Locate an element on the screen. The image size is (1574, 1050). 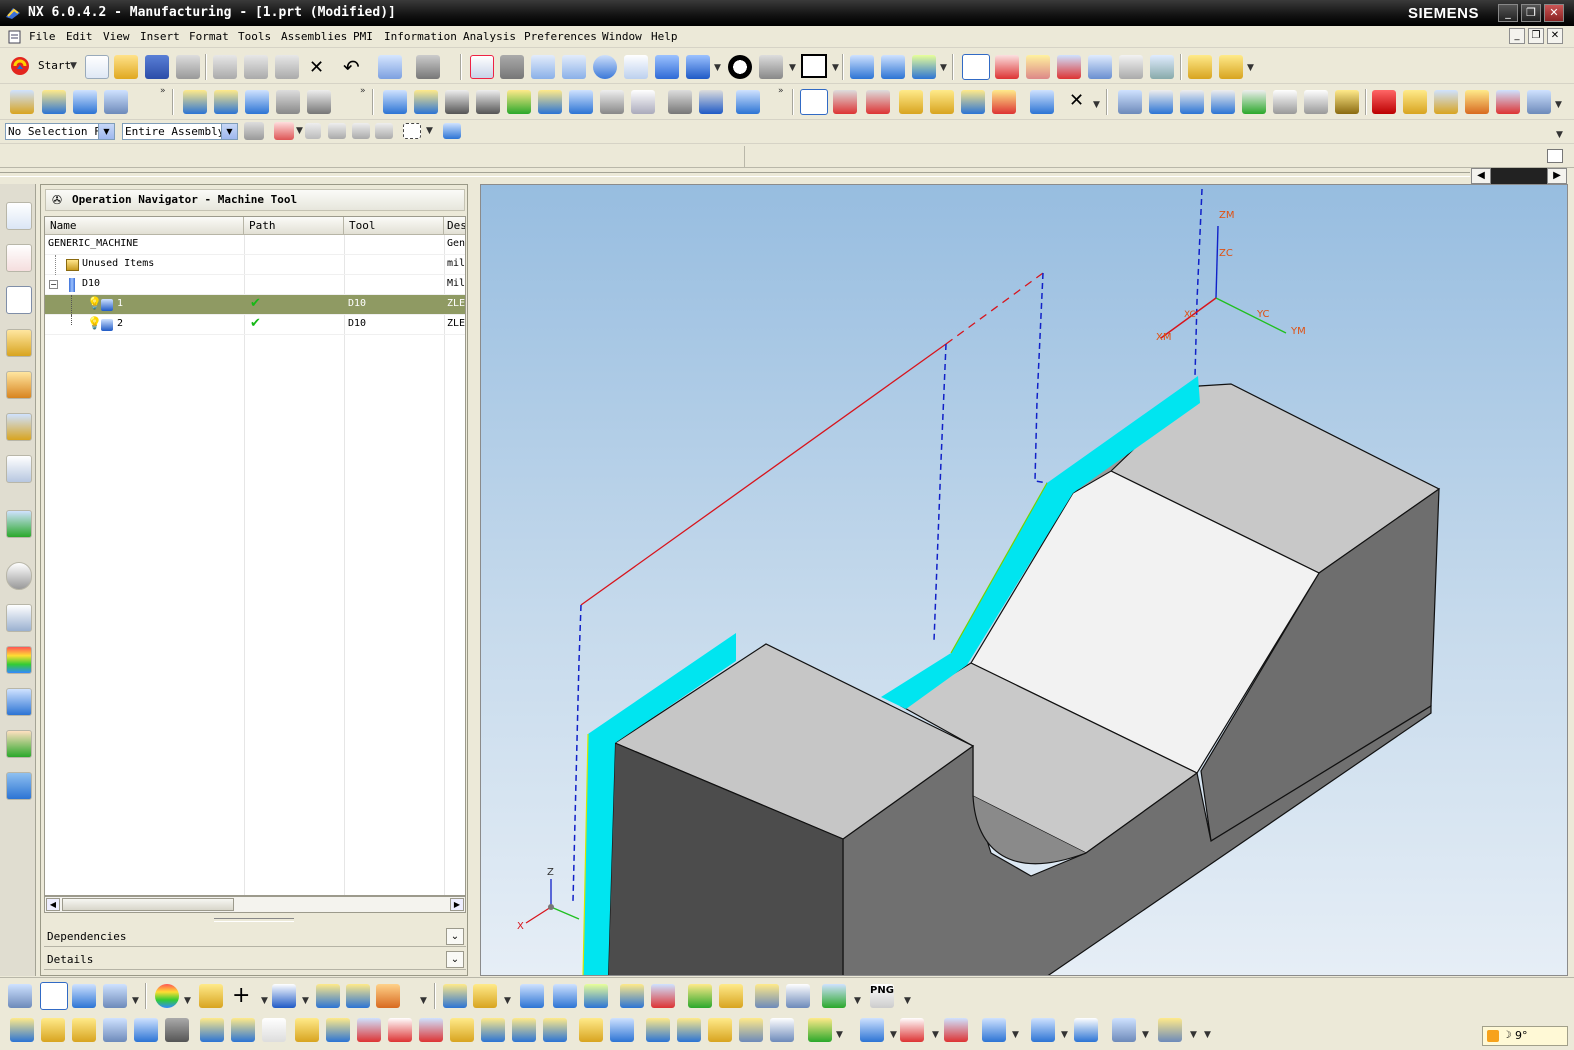
details-panel: Details ⌄ is located at coordinates (255, 960).